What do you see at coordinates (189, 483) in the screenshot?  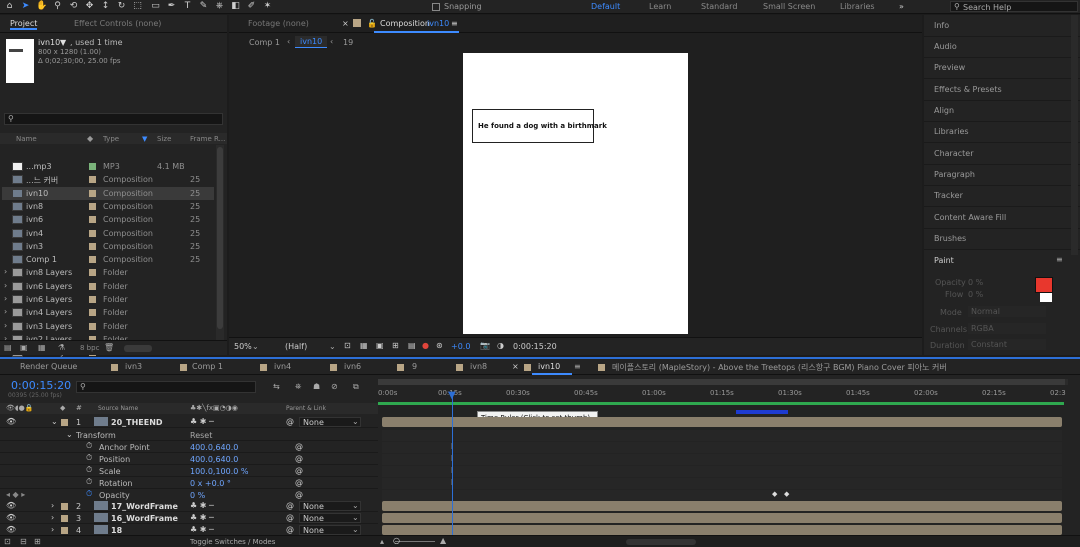 I see `transform-property-row: ⏱ Rotation 0 x +0.0 ° @` at bounding box center [189, 483].